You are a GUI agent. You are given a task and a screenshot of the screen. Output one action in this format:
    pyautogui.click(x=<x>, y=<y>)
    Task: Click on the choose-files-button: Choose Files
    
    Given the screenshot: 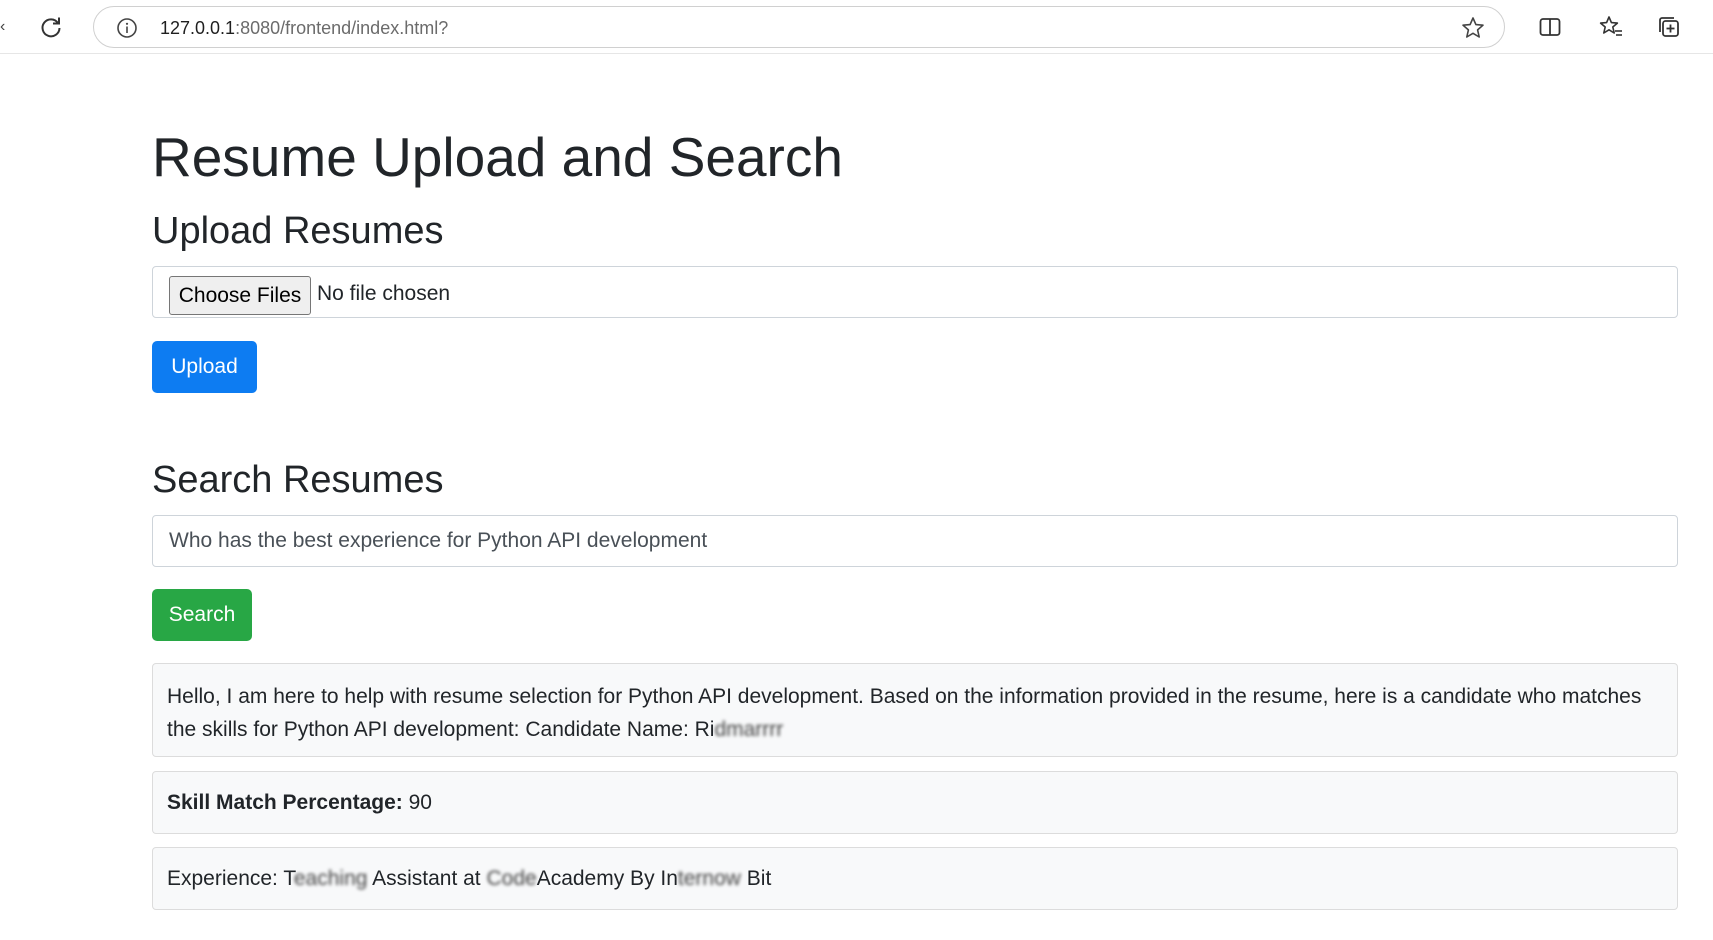 What is the action you would take?
    pyautogui.click(x=240, y=295)
    